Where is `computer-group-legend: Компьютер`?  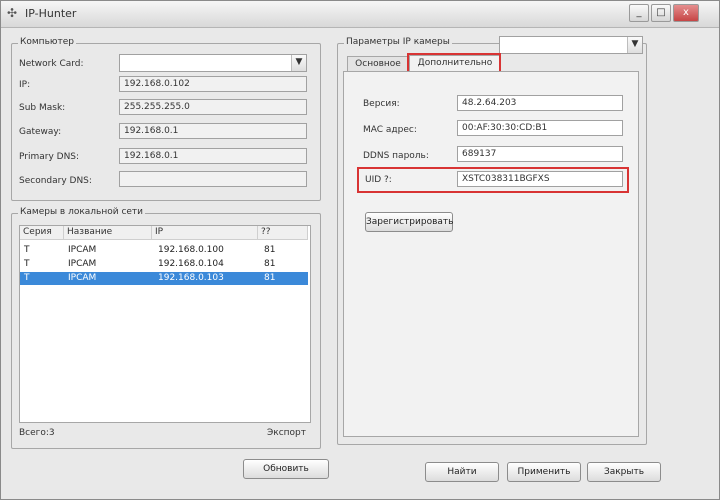
computer-group-legend: Компьютер is located at coordinates (47, 42).